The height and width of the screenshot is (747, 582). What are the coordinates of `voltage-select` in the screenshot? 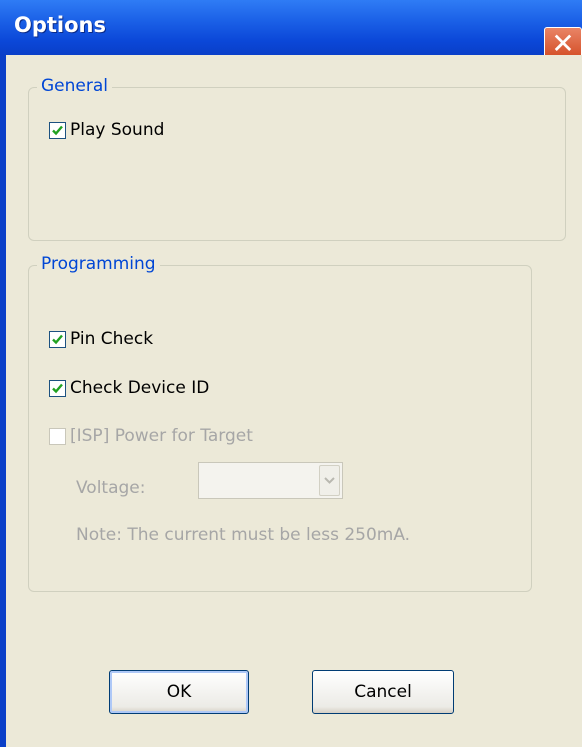 It's located at (270, 480).